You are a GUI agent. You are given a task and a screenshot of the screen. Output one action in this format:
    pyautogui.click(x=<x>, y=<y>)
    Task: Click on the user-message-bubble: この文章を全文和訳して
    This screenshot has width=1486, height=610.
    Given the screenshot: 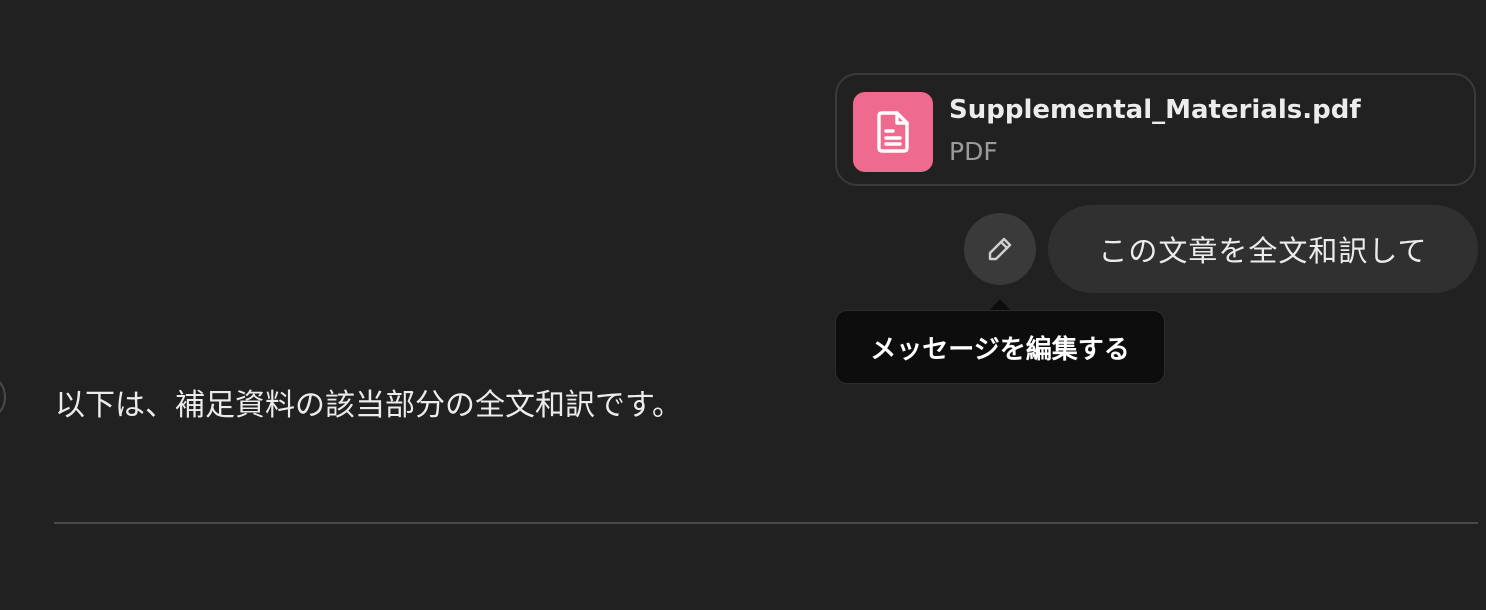 What is the action you would take?
    pyautogui.click(x=1263, y=249)
    